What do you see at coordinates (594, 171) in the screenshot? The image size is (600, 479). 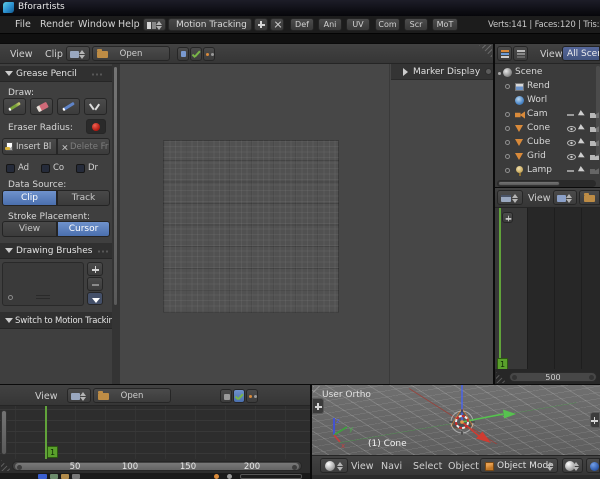 I see `render-visibility-icon` at bounding box center [594, 171].